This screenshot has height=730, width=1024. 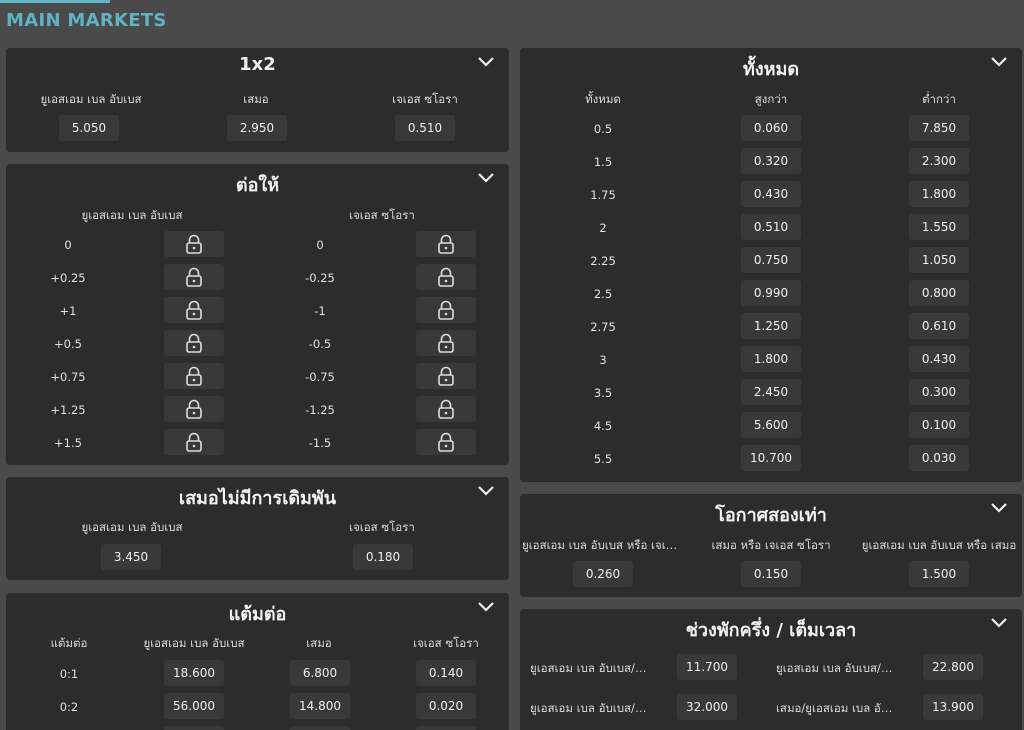 What do you see at coordinates (603, 574) in the screenshot?
I see `odds-button: 0.260` at bounding box center [603, 574].